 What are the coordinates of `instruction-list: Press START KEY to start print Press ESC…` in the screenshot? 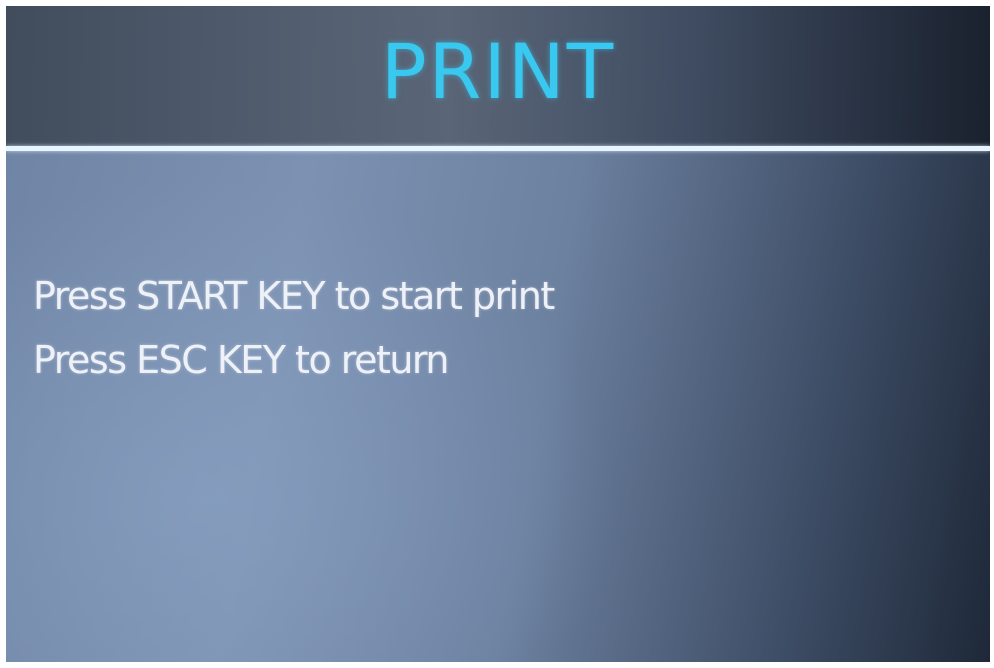 It's located at (294, 328).